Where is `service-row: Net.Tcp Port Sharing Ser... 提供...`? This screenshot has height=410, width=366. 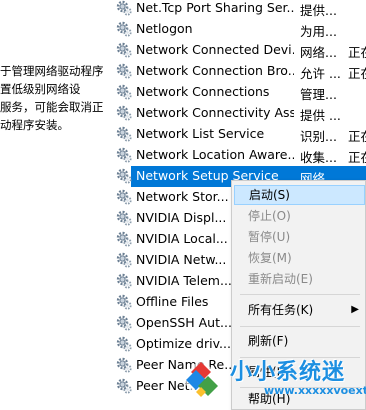 service-row: Net.Tcp Port Sharing Ser... 提供... is located at coordinates (240, 9).